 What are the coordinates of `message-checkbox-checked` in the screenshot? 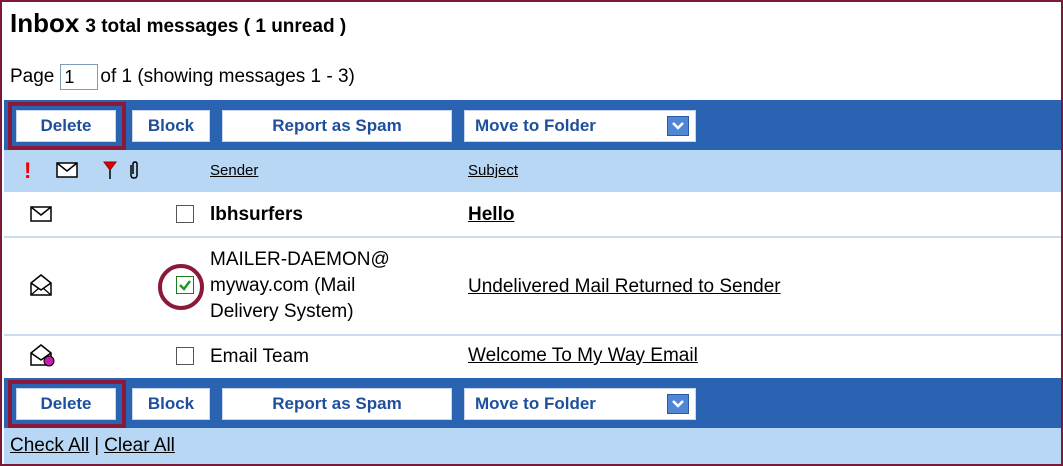 It's located at (185, 285).